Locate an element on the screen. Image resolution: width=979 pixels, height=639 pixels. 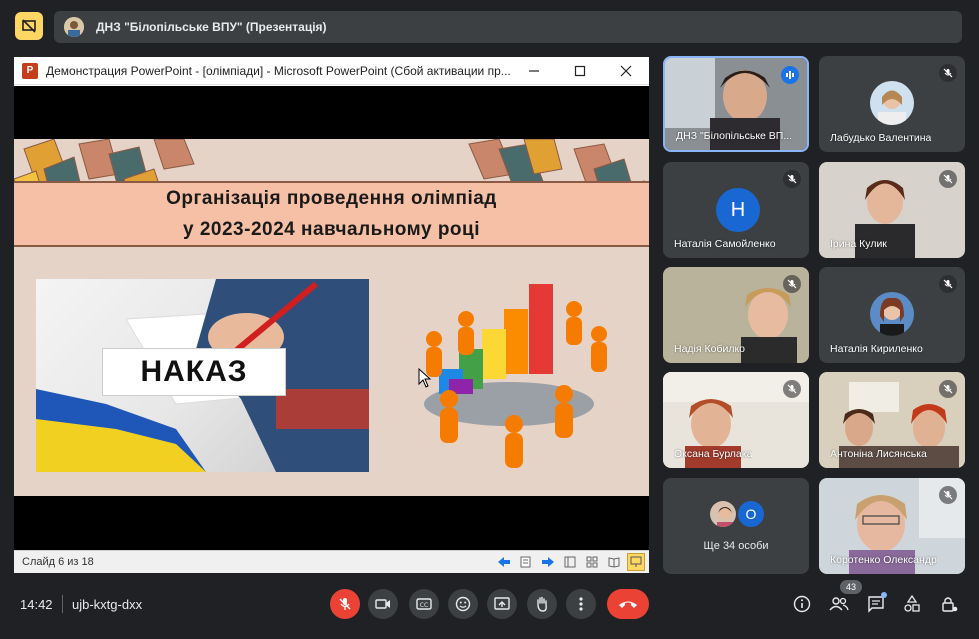
people-icon is located at coordinates (839, 604).